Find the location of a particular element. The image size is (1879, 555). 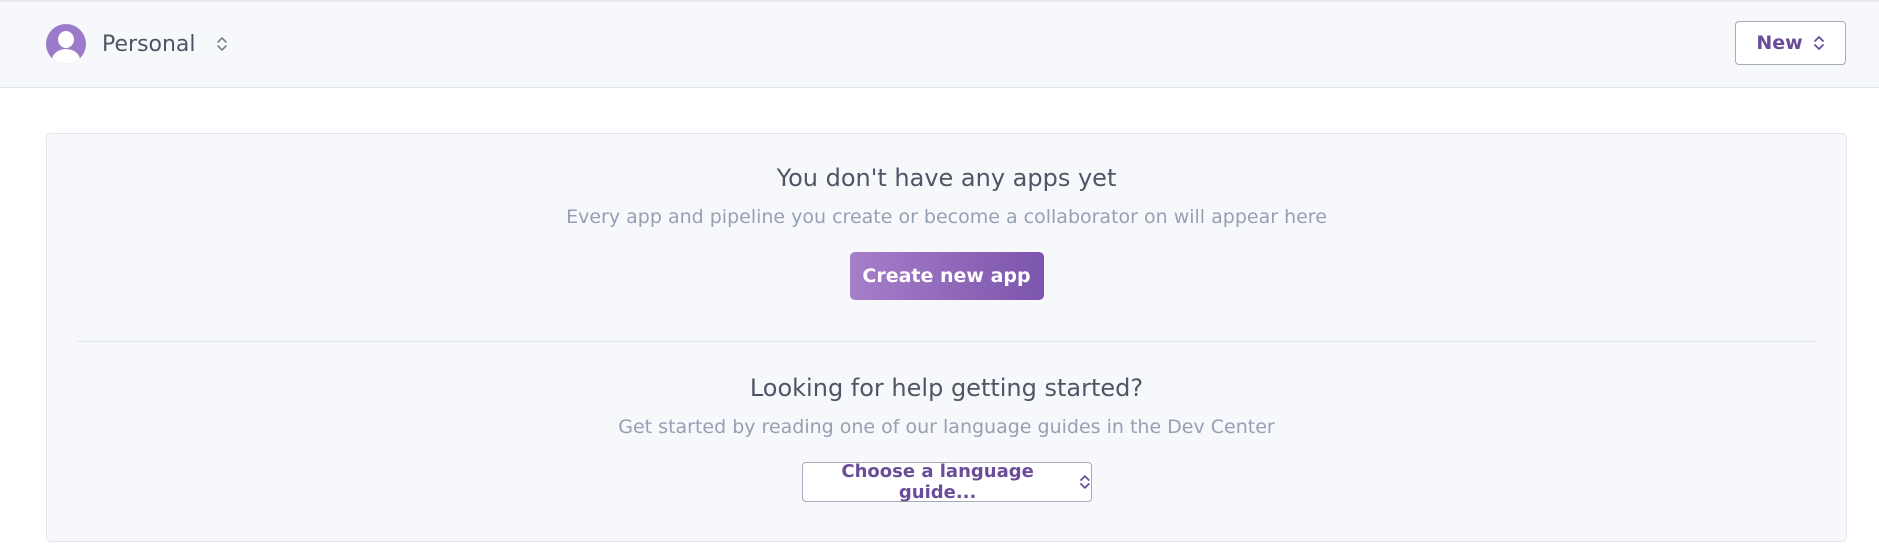

account-switcher: Personal is located at coordinates (137, 44).